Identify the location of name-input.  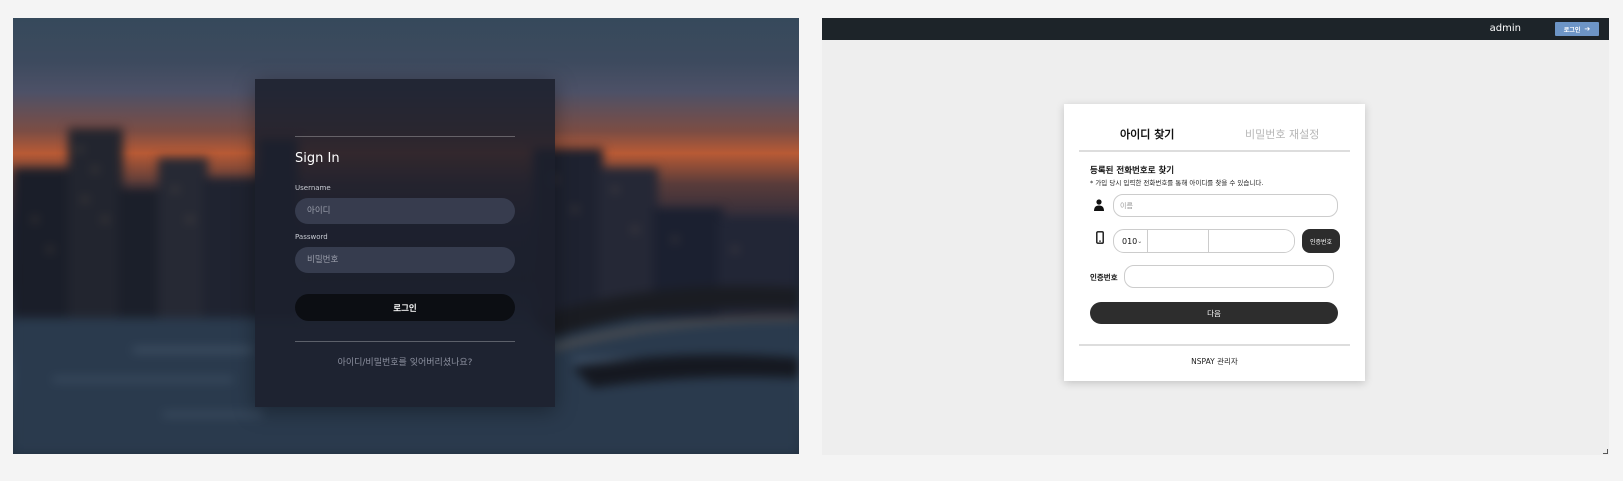
(1225, 205).